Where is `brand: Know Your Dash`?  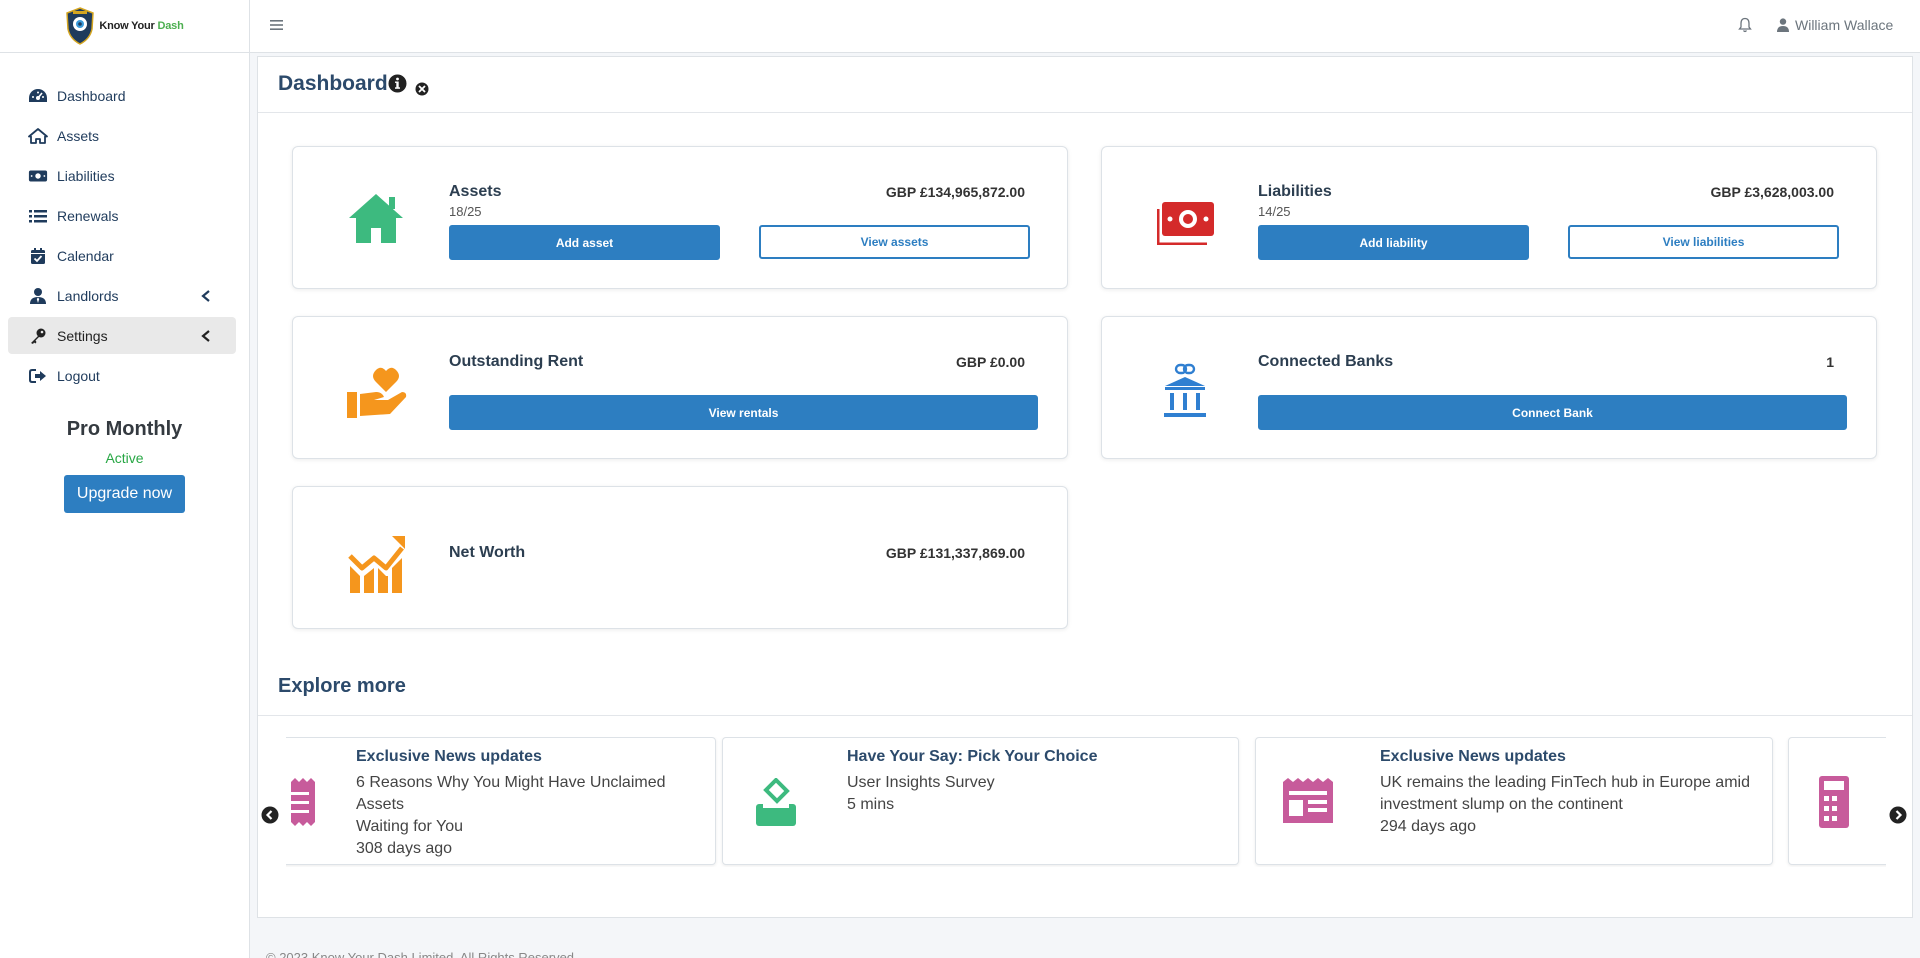
brand: Know Your Dash is located at coordinates (124, 26).